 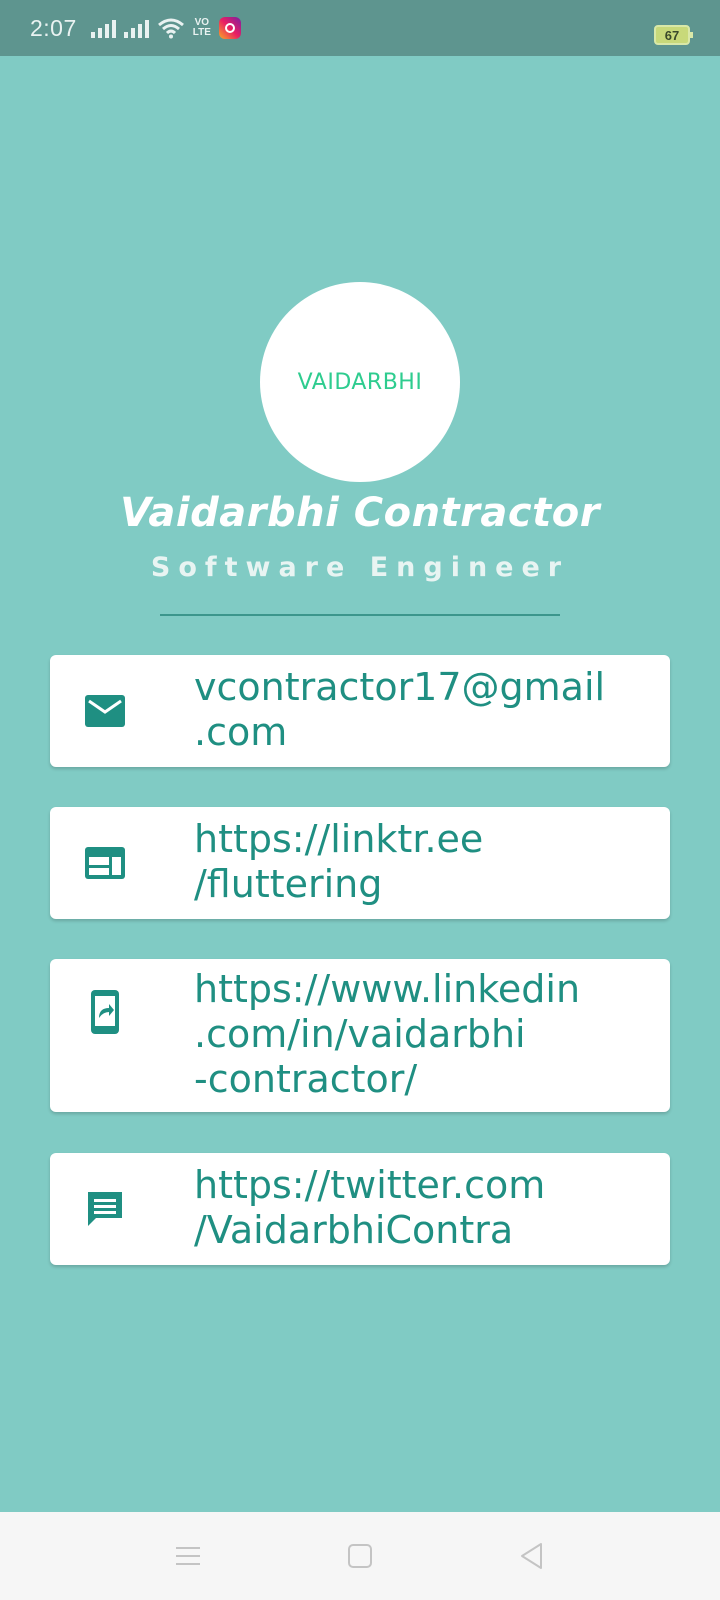 I want to click on linkedin-line-2: .com/in/vaidarbhi, so click(x=360, y=1034).